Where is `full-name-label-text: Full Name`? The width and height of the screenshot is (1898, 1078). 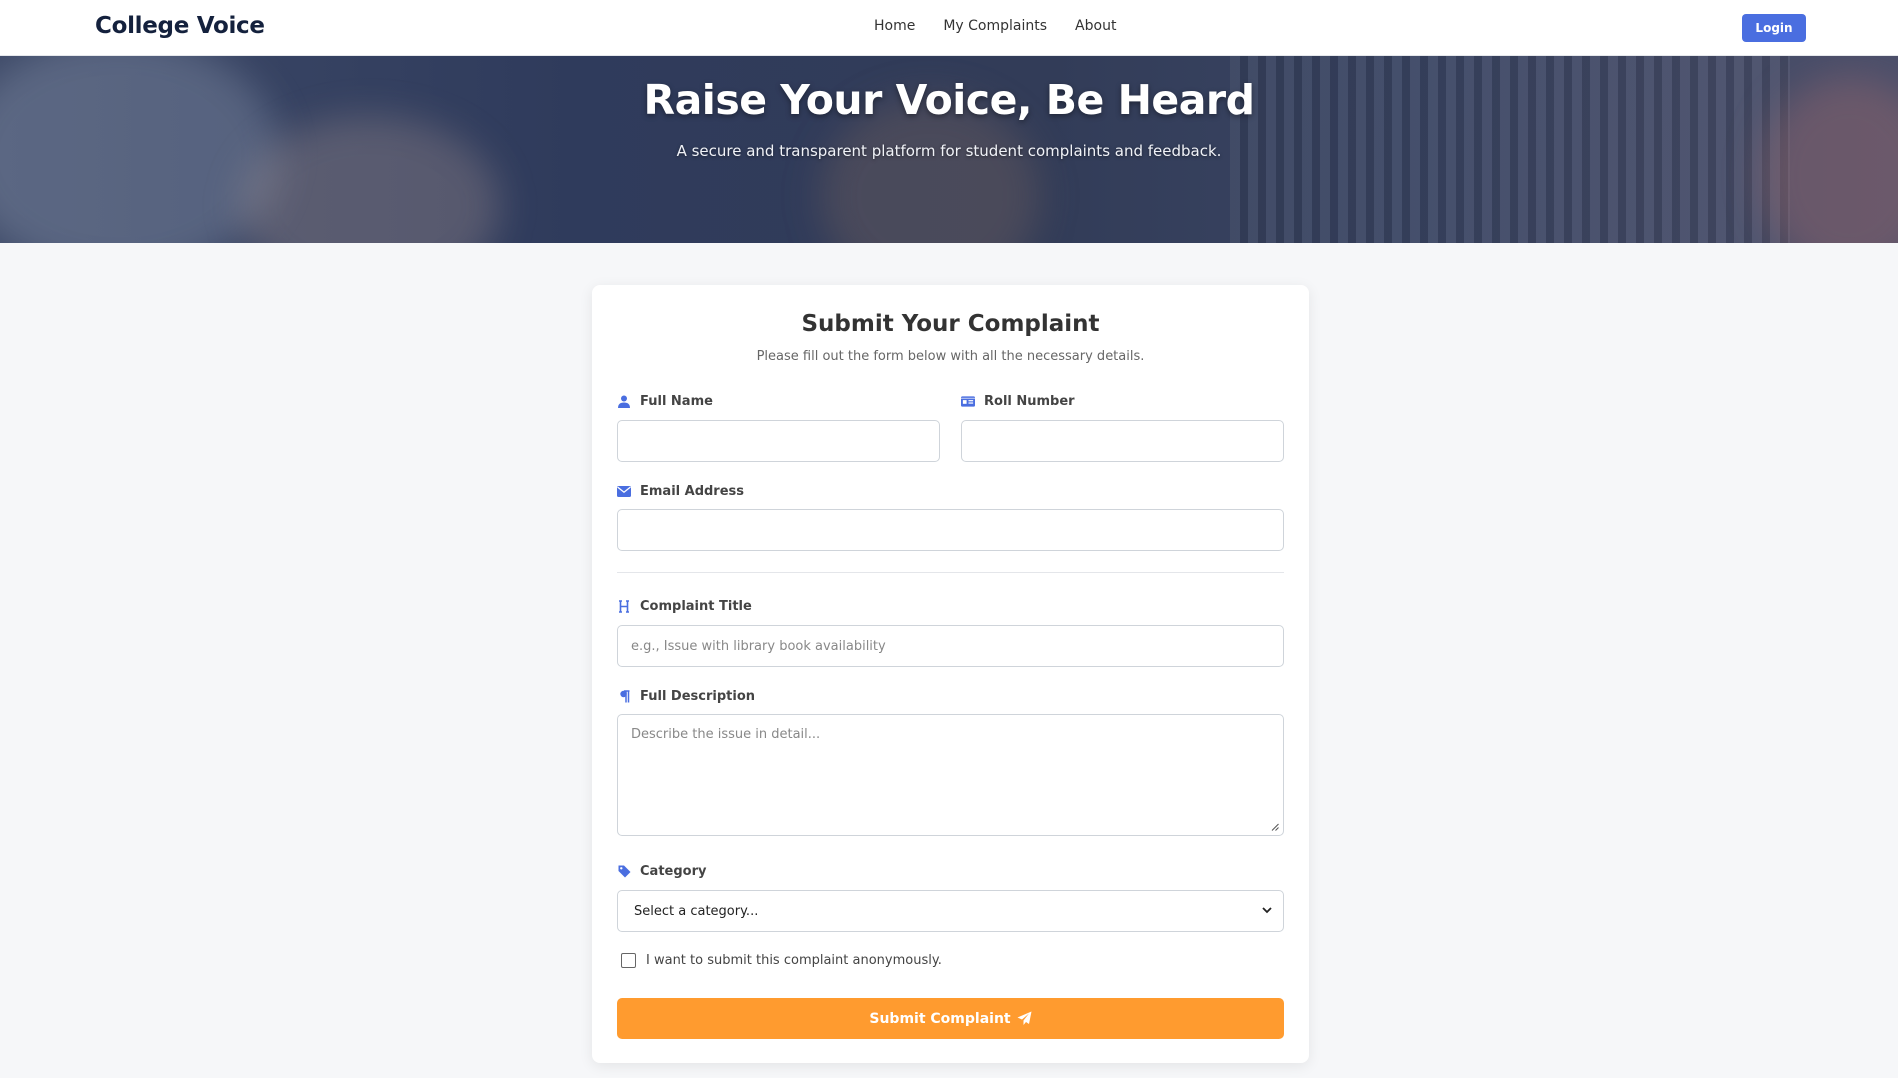 full-name-label-text: Full Name is located at coordinates (676, 401).